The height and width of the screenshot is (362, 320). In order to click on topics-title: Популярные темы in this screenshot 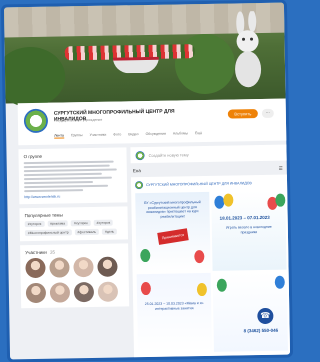, I will do `click(43, 215)`.